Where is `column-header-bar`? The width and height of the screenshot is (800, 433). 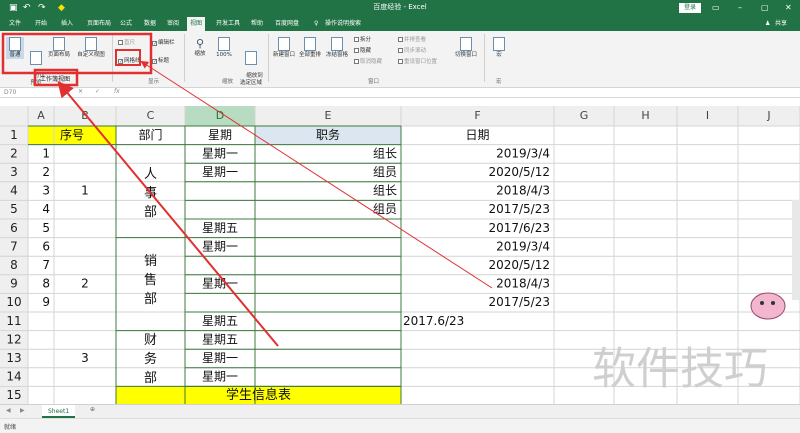
column-header-bar is located at coordinates (400, 116).